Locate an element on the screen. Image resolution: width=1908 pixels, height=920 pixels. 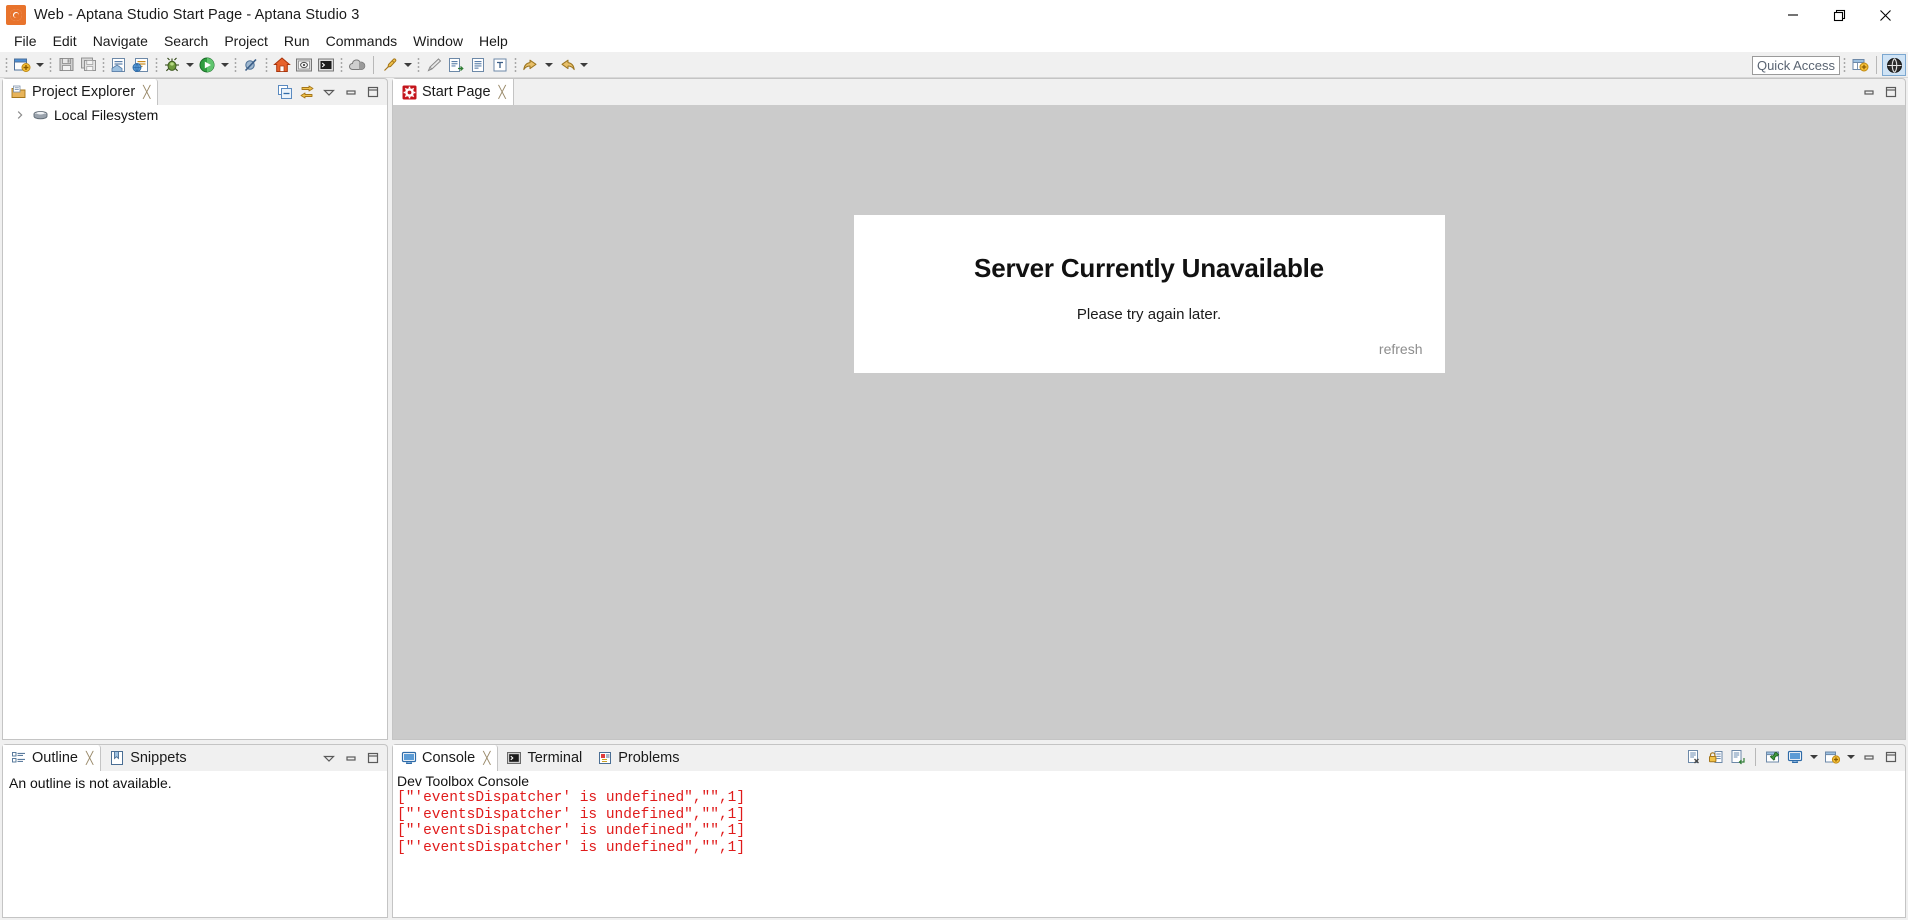
skip-breakpoints-icon is located at coordinates (251, 65).